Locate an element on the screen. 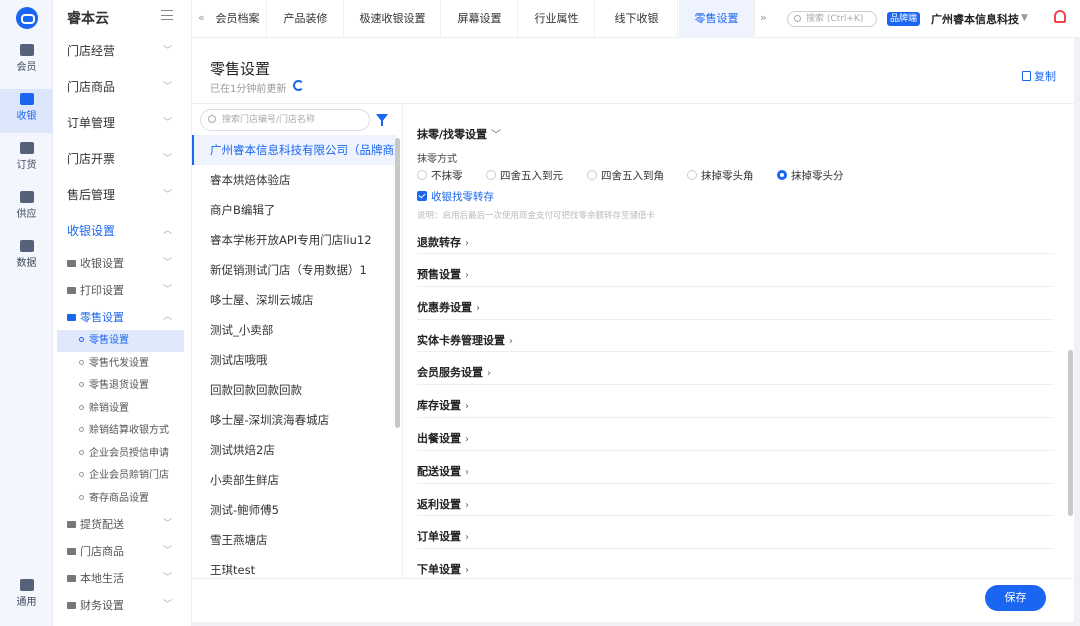  store-item: 回款回款回款回款 is located at coordinates (294, 390).